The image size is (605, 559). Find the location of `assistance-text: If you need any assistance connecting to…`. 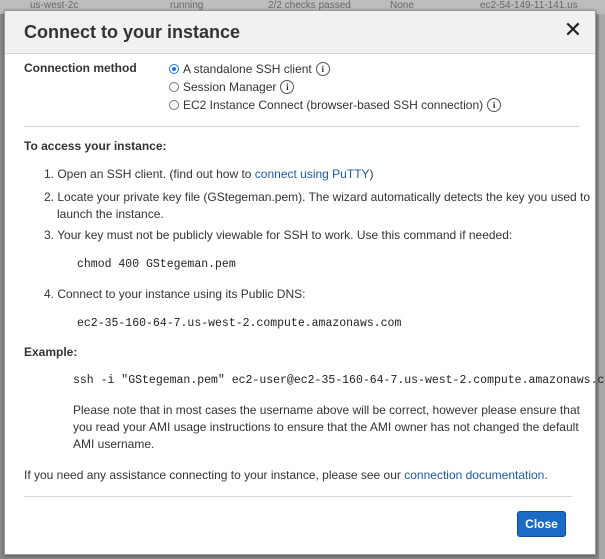

assistance-text: If you need any assistance connecting to… is located at coordinates (286, 475).